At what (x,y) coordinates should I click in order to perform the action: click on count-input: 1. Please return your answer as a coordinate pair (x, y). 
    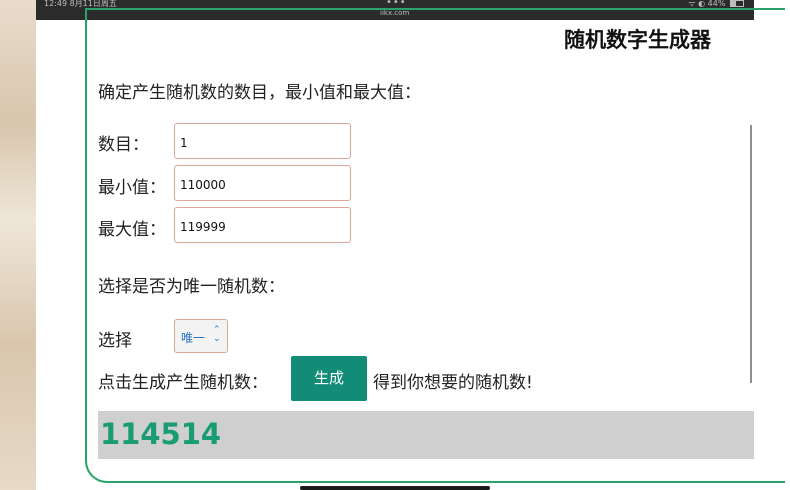
    Looking at the image, I should click on (262, 141).